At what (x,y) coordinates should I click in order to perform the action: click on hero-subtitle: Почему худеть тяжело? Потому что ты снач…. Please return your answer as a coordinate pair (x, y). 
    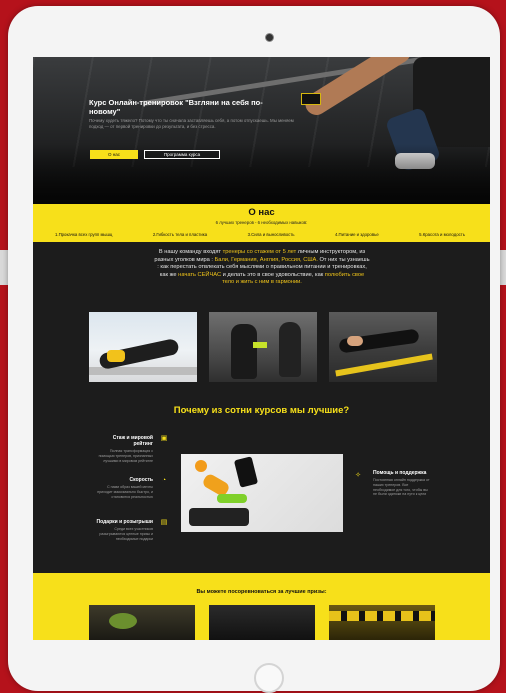
    Looking at the image, I should click on (191, 123).